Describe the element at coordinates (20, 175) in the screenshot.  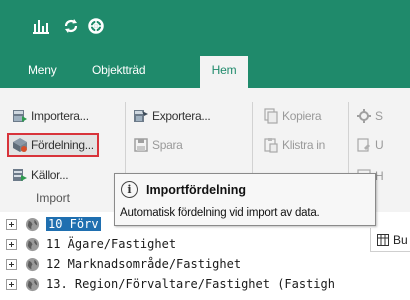
I see `sources-icon` at that location.